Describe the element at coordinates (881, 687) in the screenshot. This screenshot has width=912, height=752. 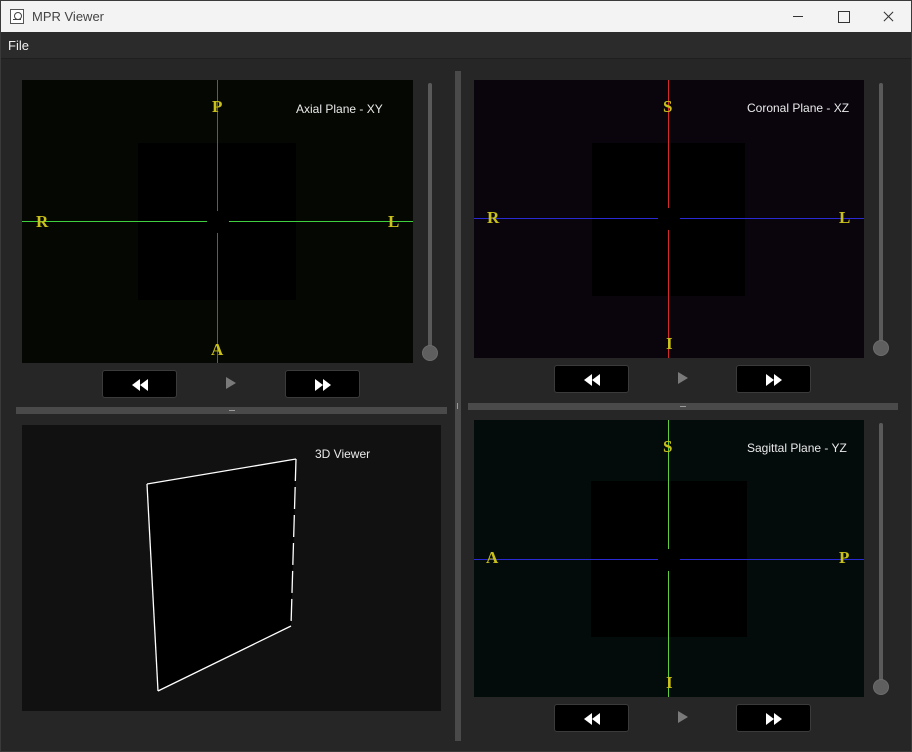
I see `sagittal-slice-slider-handle` at that location.